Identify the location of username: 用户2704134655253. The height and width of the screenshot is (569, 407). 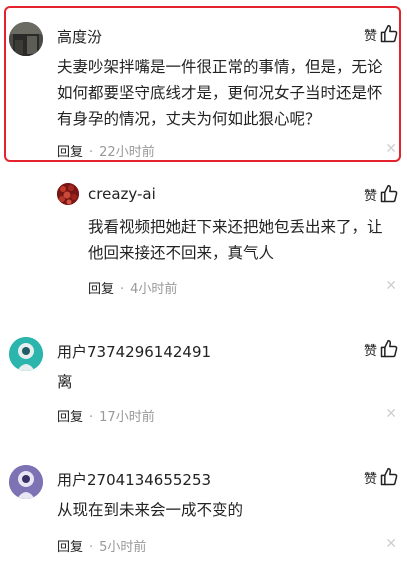
(134, 479).